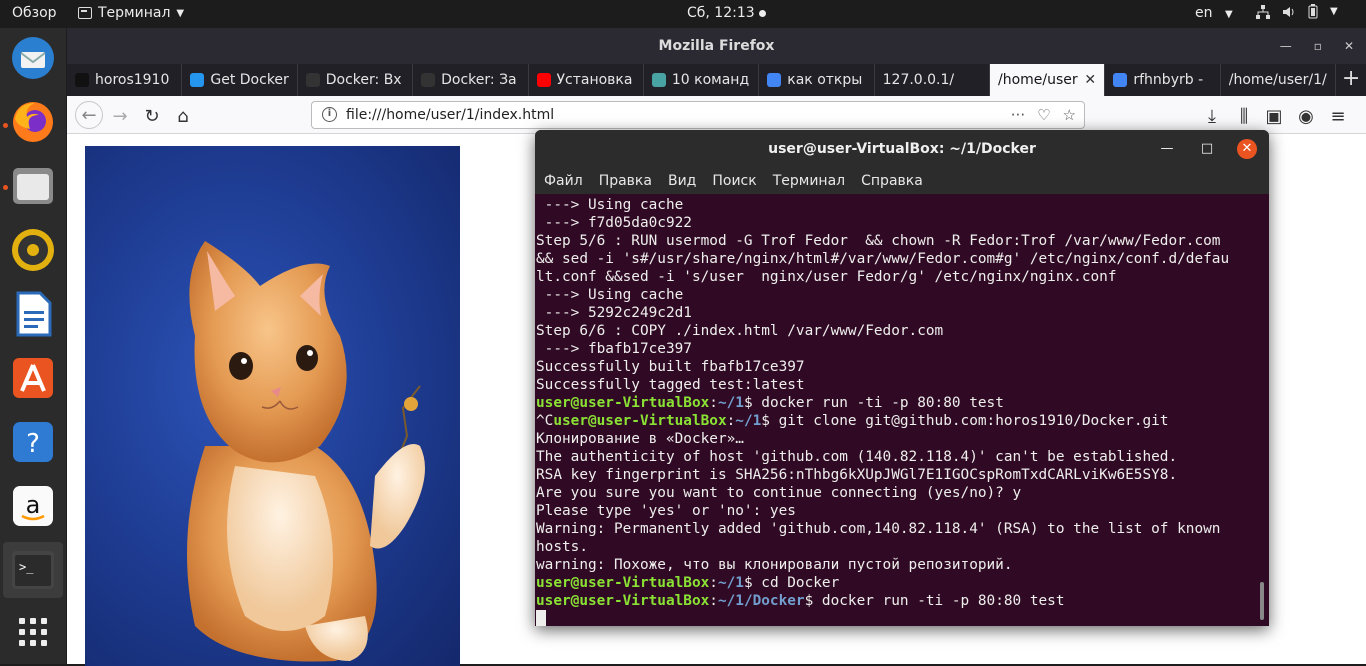 The width and height of the screenshot is (1366, 666). What do you see at coordinates (1263, 11) in the screenshot?
I see `network-icon` at bounding box center [1263, 11].